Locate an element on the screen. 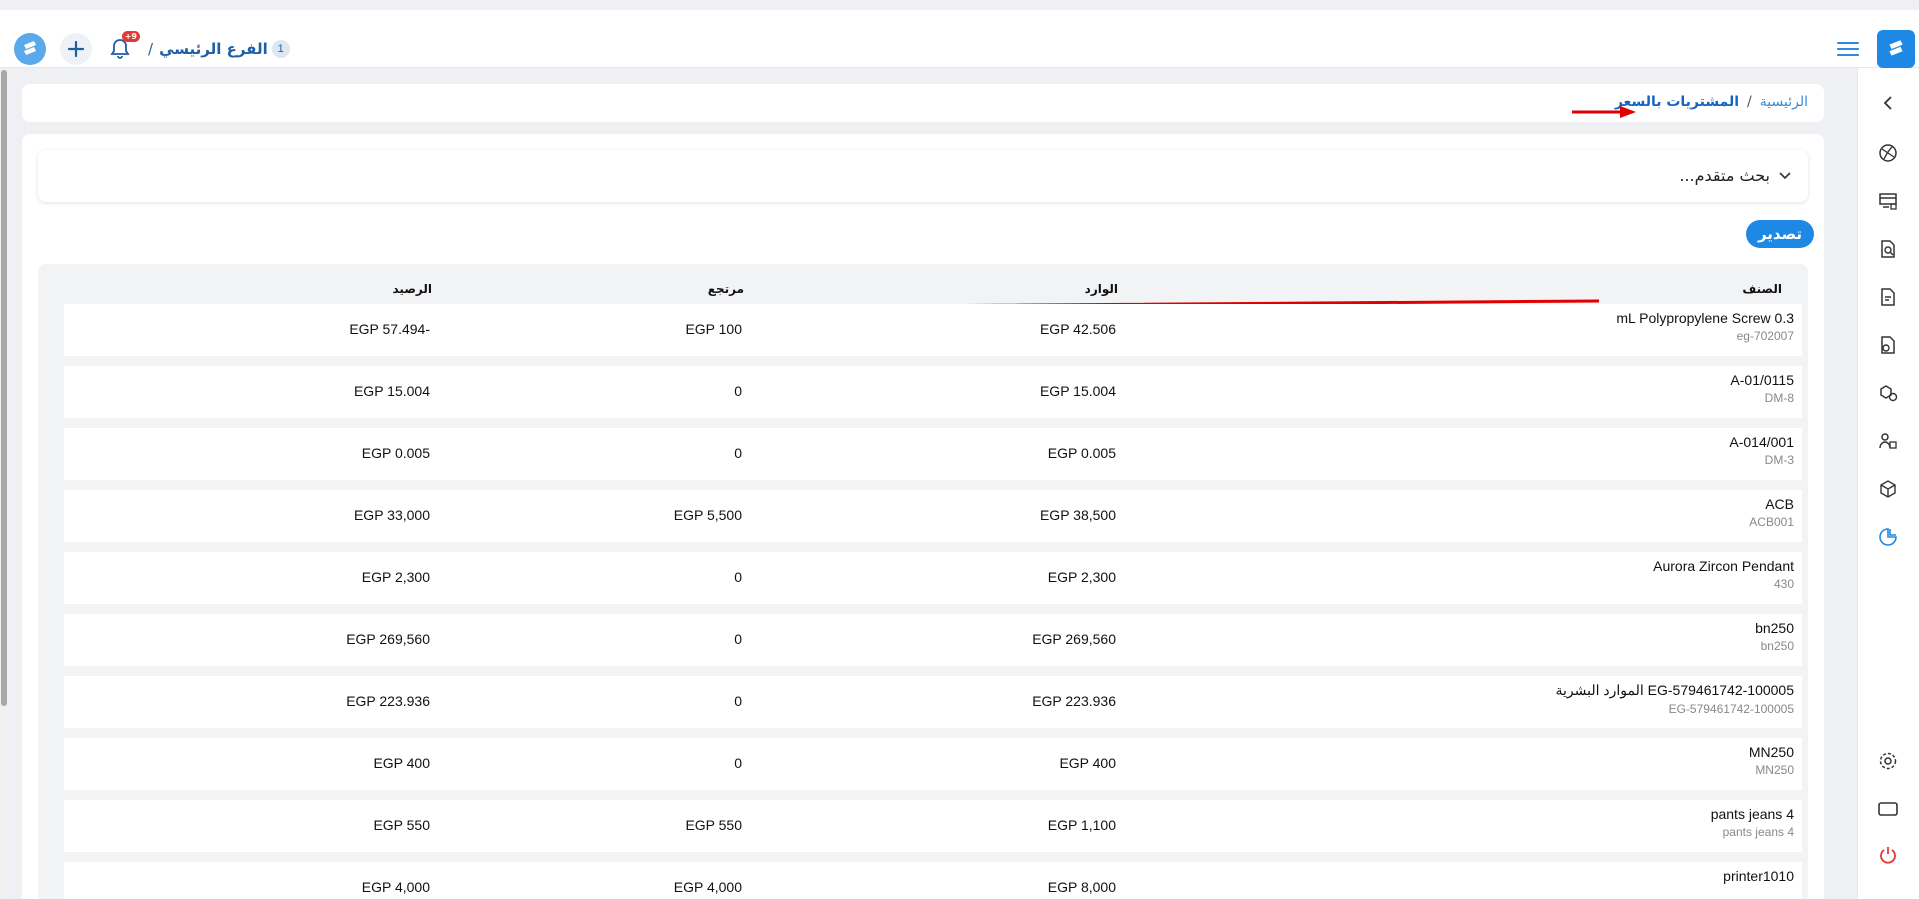  menu-toggle-icon is located at coordinates (1848, 49).